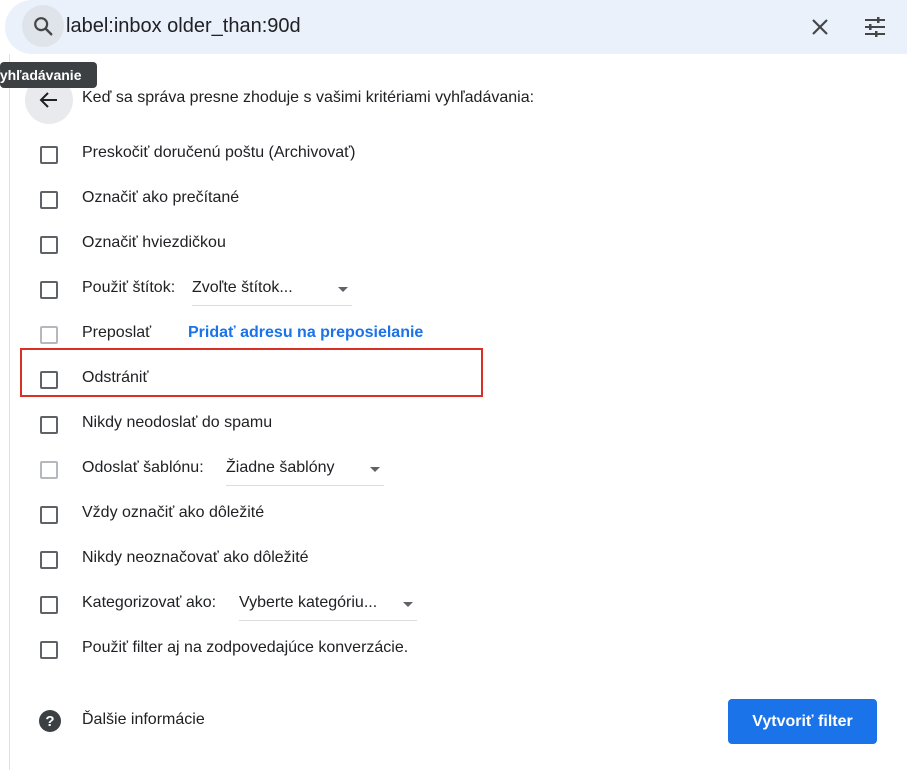  Describe the element at coordinates (456, 27) in the screenshot. I see `search-bar: label:inbox older_than:90d` at that location.